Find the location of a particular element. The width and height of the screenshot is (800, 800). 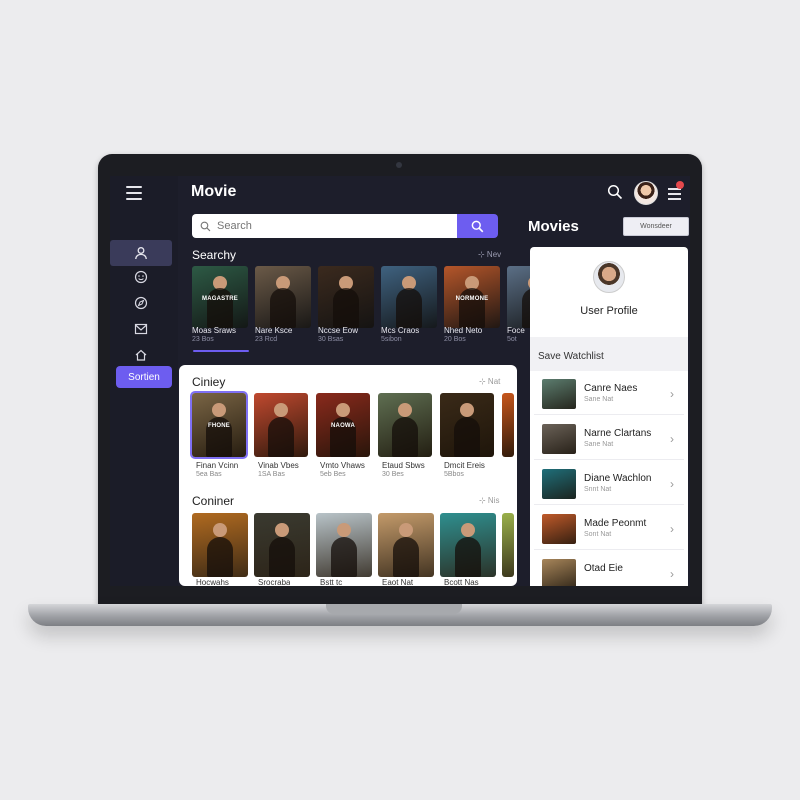

section-more-link: ⊹ Nev is located at coordinates (489, 254).